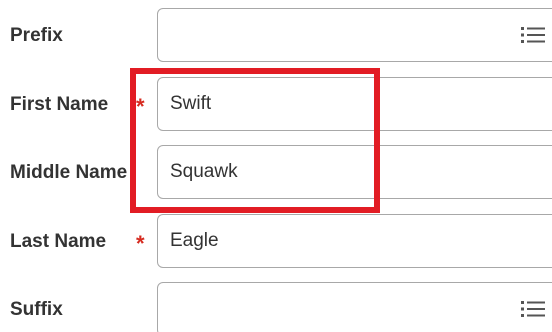 The width and height of the screenshot is (552, 332). What do you see at coordinates (354, 172) in the screenshot?
I see `middle-name-input: Squawk` at bounding box center [354, 172].